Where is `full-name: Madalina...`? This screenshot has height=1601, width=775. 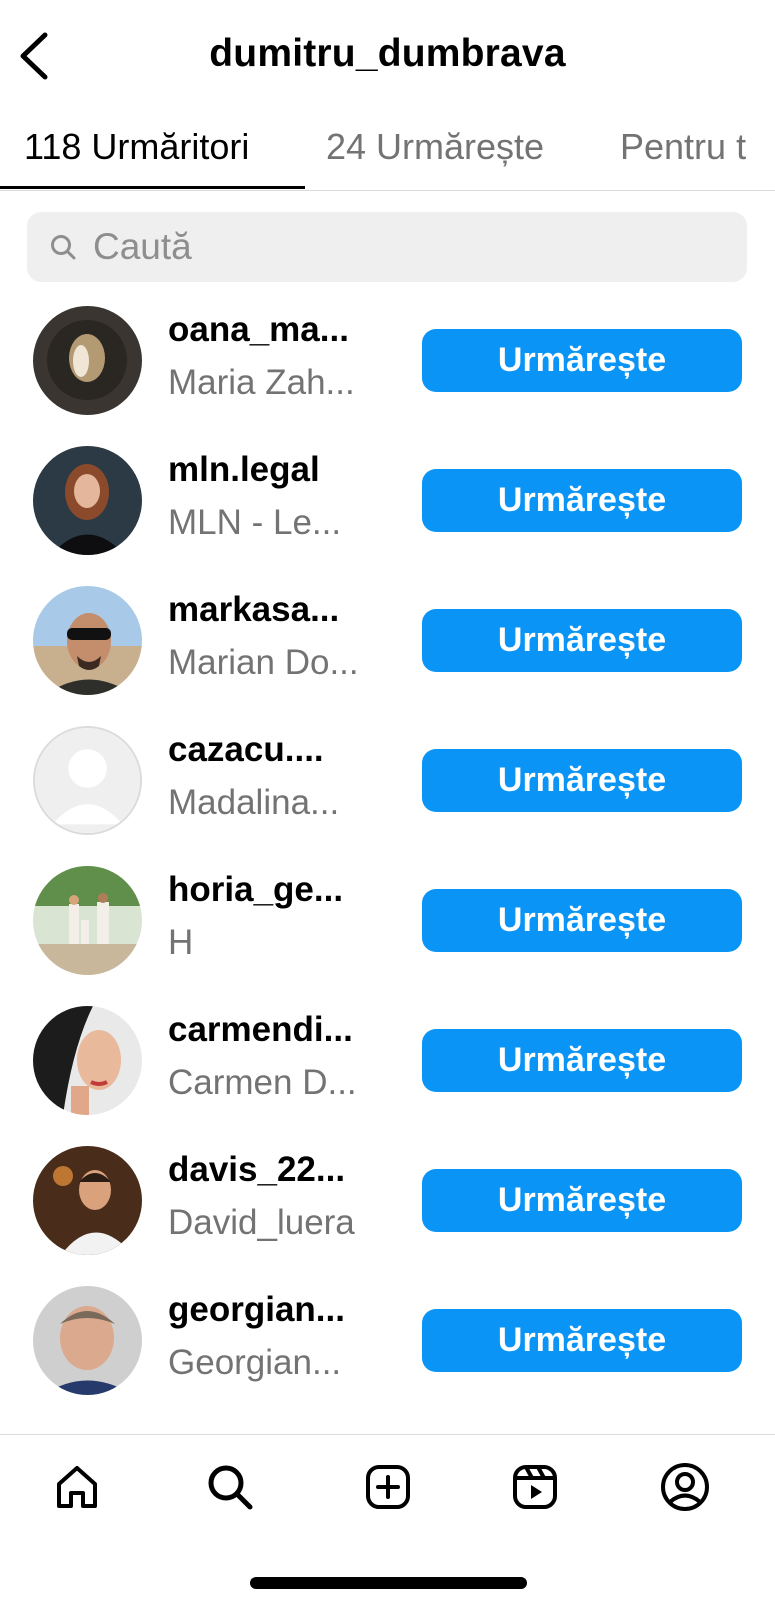
full-name: Madalina... is located at coordinates (254, 802).